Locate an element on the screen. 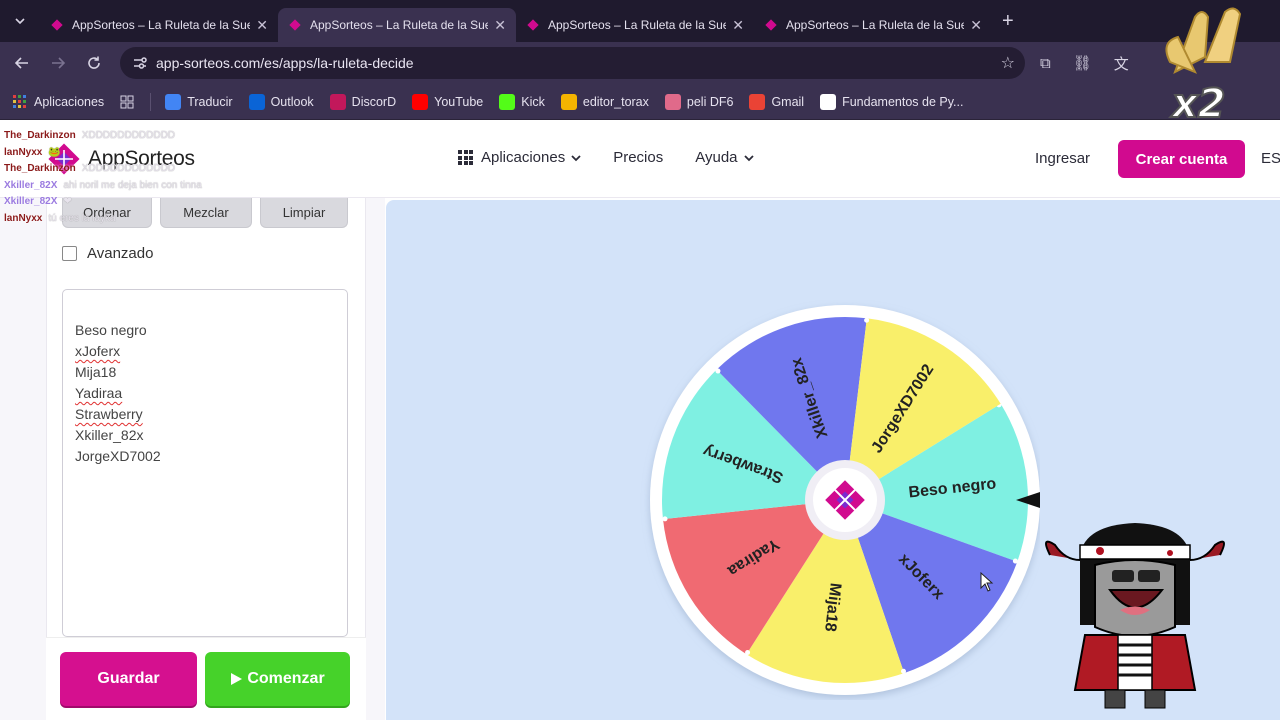  entry-line: Mija18 is located at coordinates (96, 372).